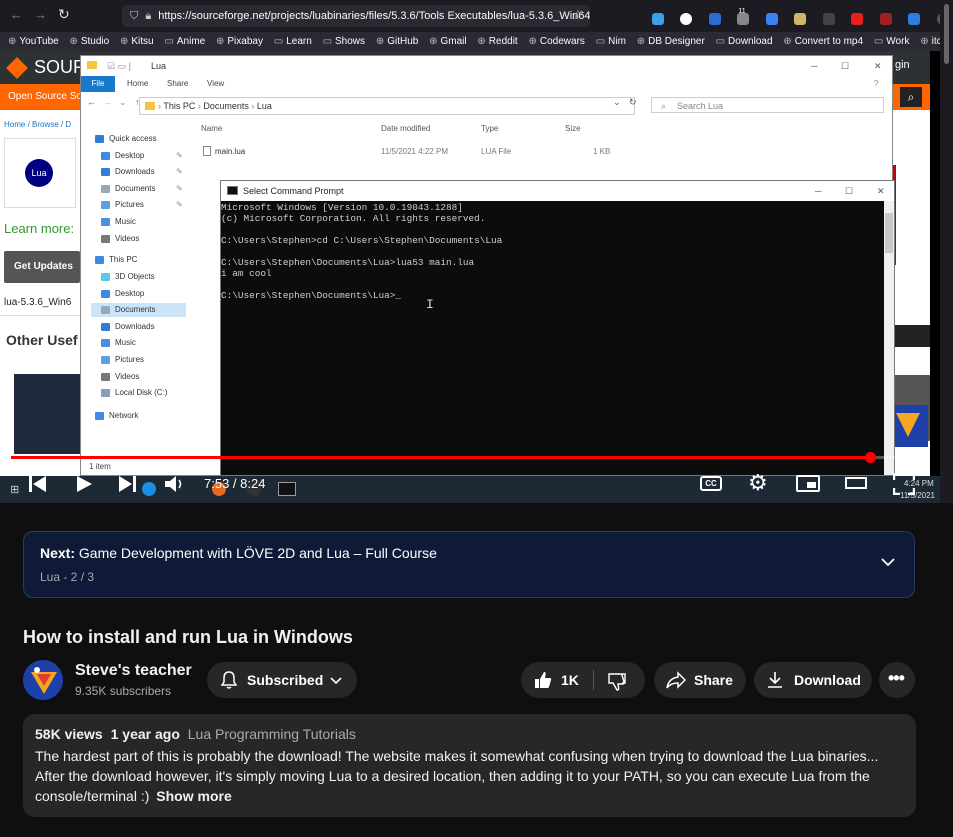 Image resolution: width=953 pixels, height=837 pixels. I want to click on arrow-extension-icon, so click(828, 18).